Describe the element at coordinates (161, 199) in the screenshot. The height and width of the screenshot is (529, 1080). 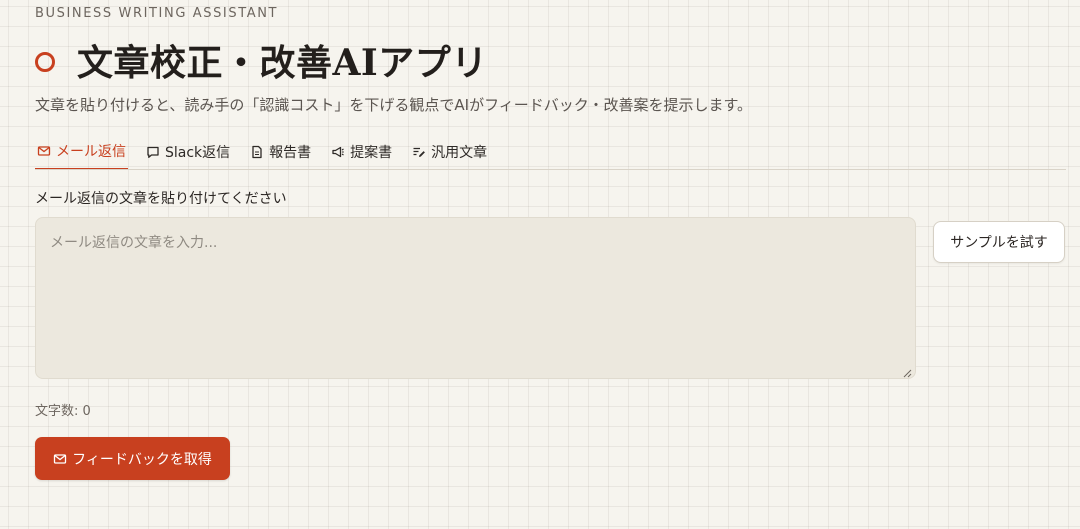
I see `text-input-label: メール返信の文章を貼り付けてください` at that location.